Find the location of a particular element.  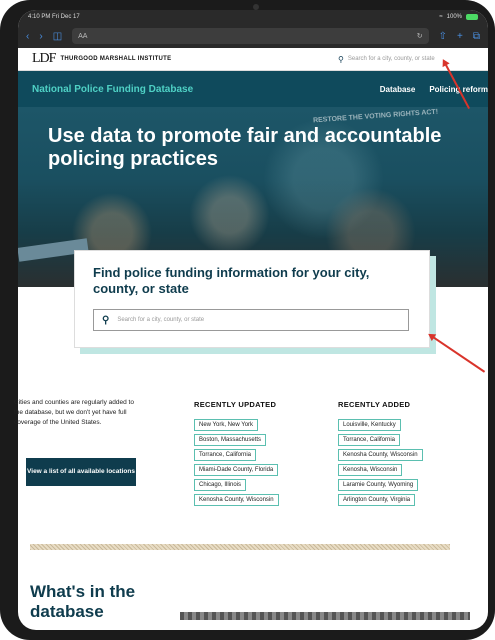

battery-label: 100% is located at coordinates (454, 17).